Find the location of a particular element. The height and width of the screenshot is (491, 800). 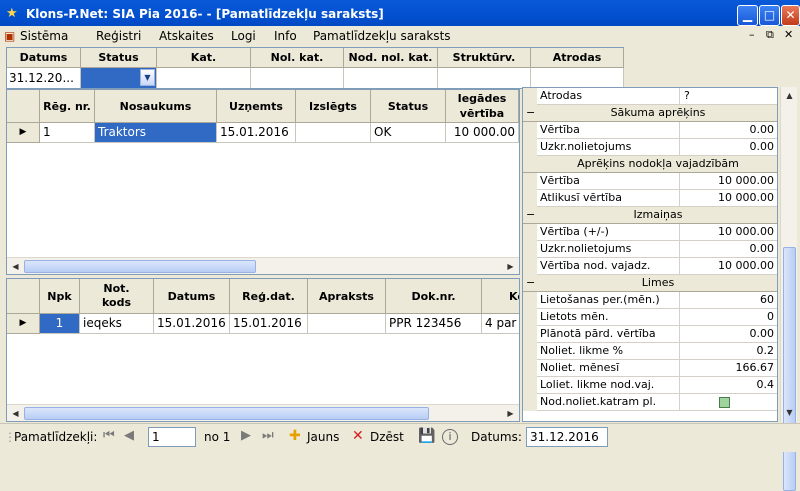

property-vertical-scrollbar: ▲ ▼ is located at coordinates (788, 289).